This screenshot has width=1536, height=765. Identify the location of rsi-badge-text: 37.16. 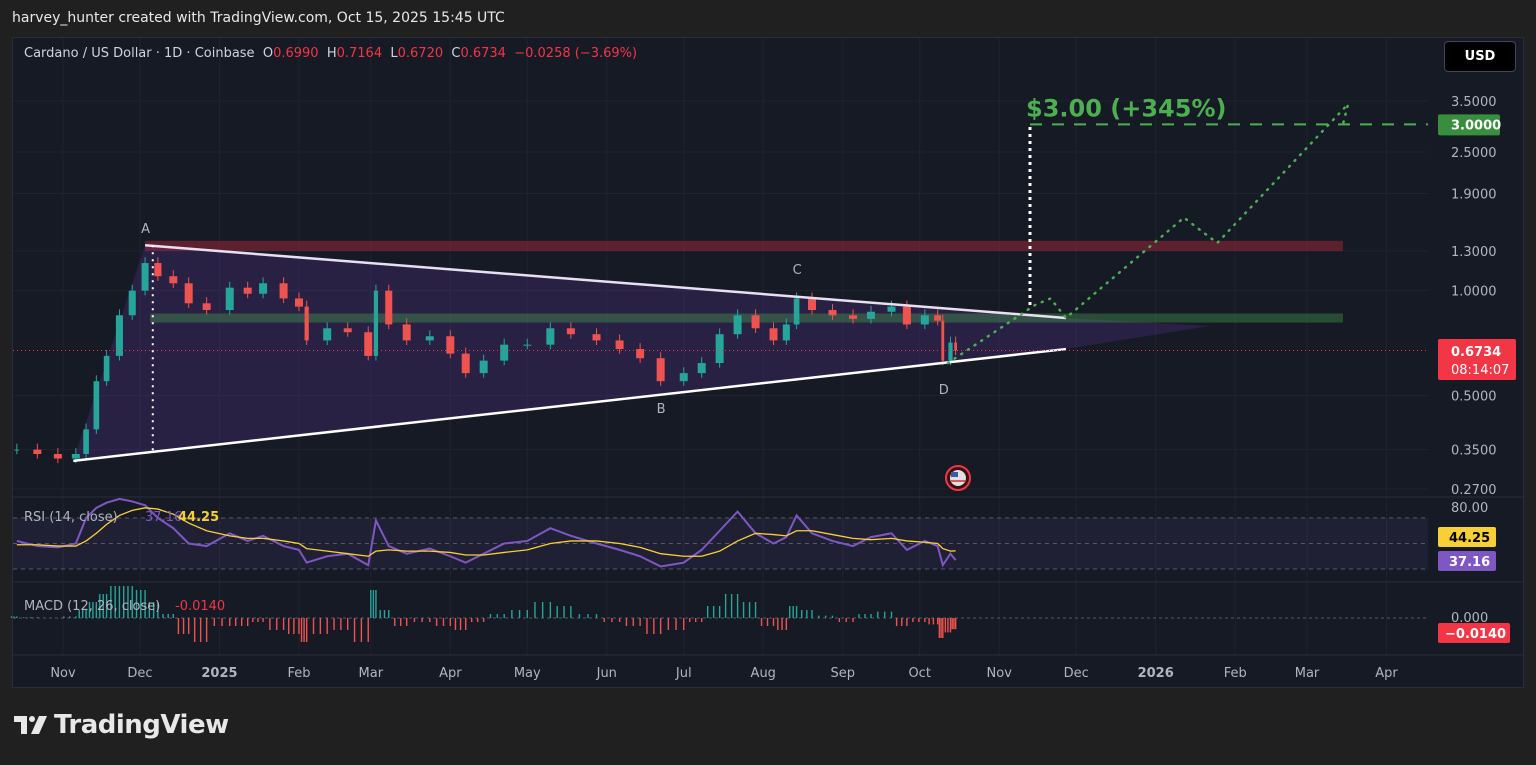
(1469, 562).